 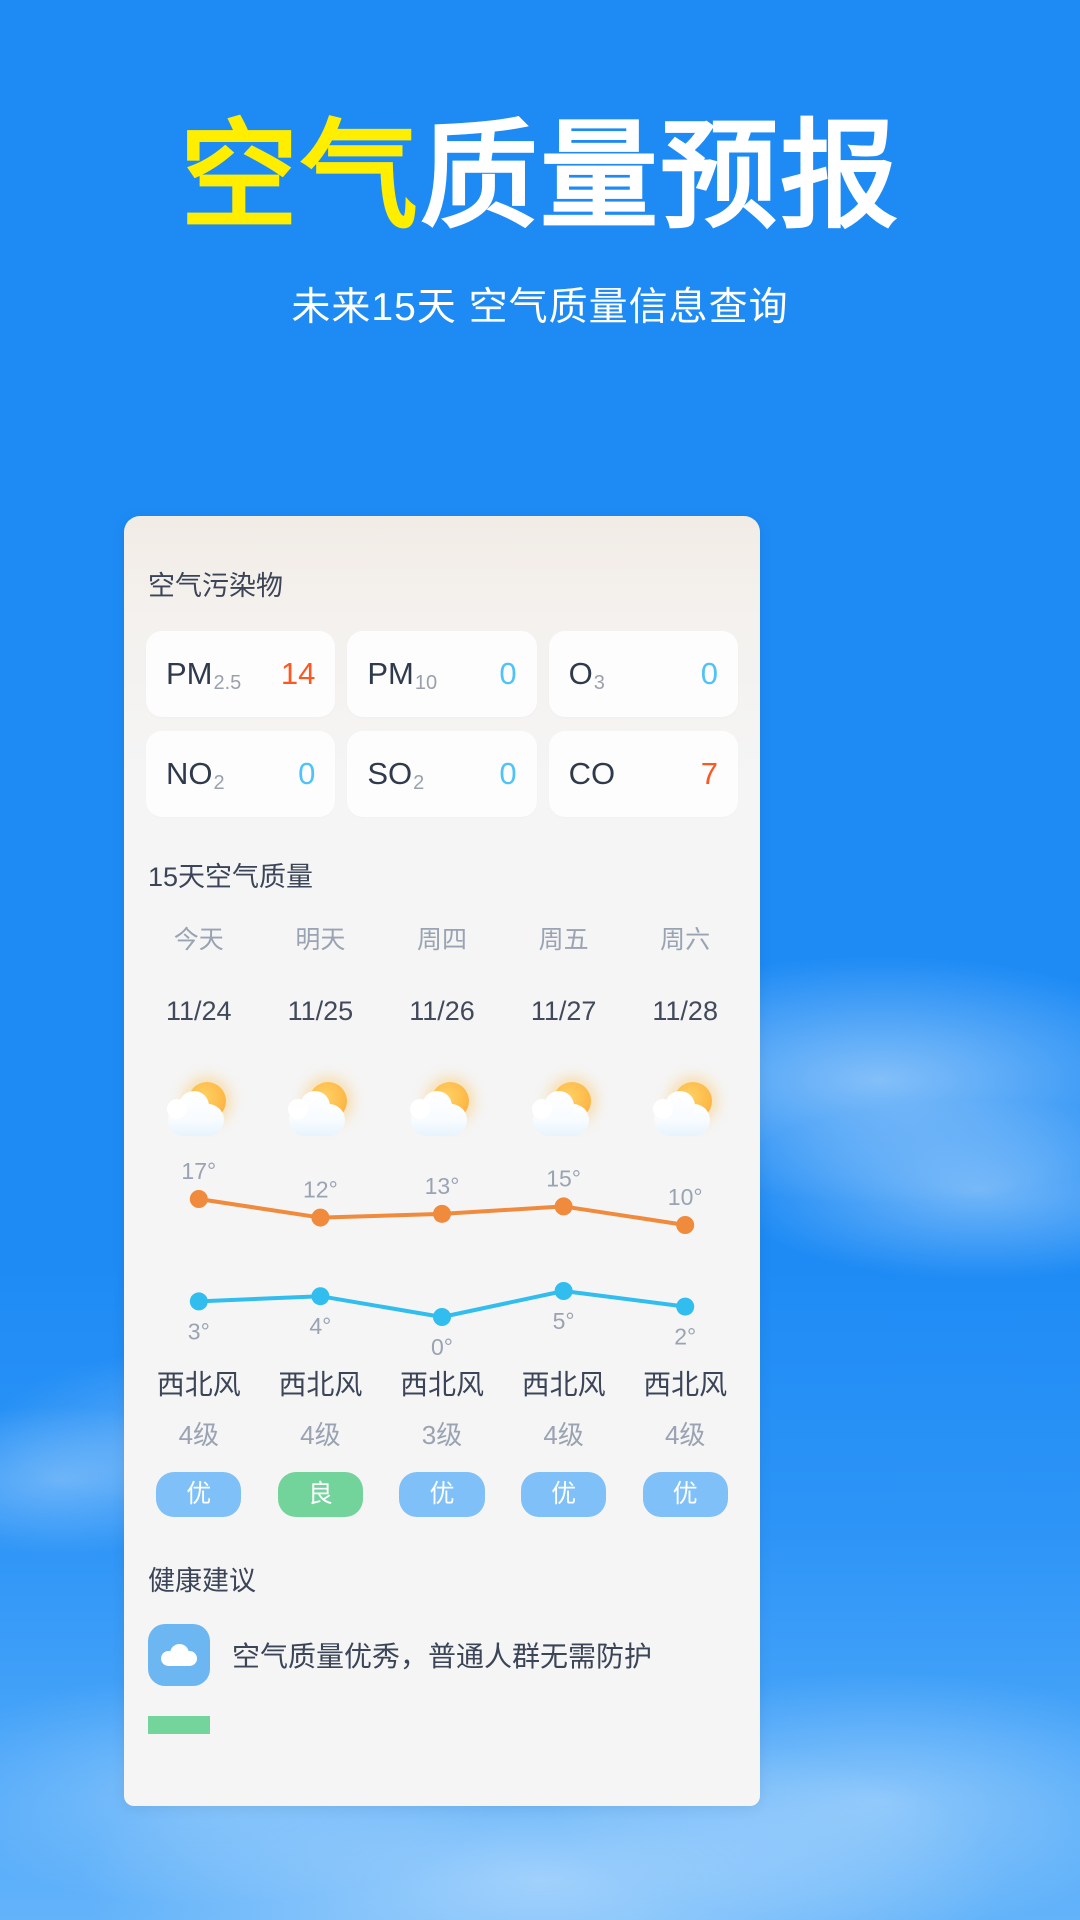 What do you see at coordinates (198, 940) in the screenshot?
I see `forecast-day-label: 今天` at bounding box center [198, 940].